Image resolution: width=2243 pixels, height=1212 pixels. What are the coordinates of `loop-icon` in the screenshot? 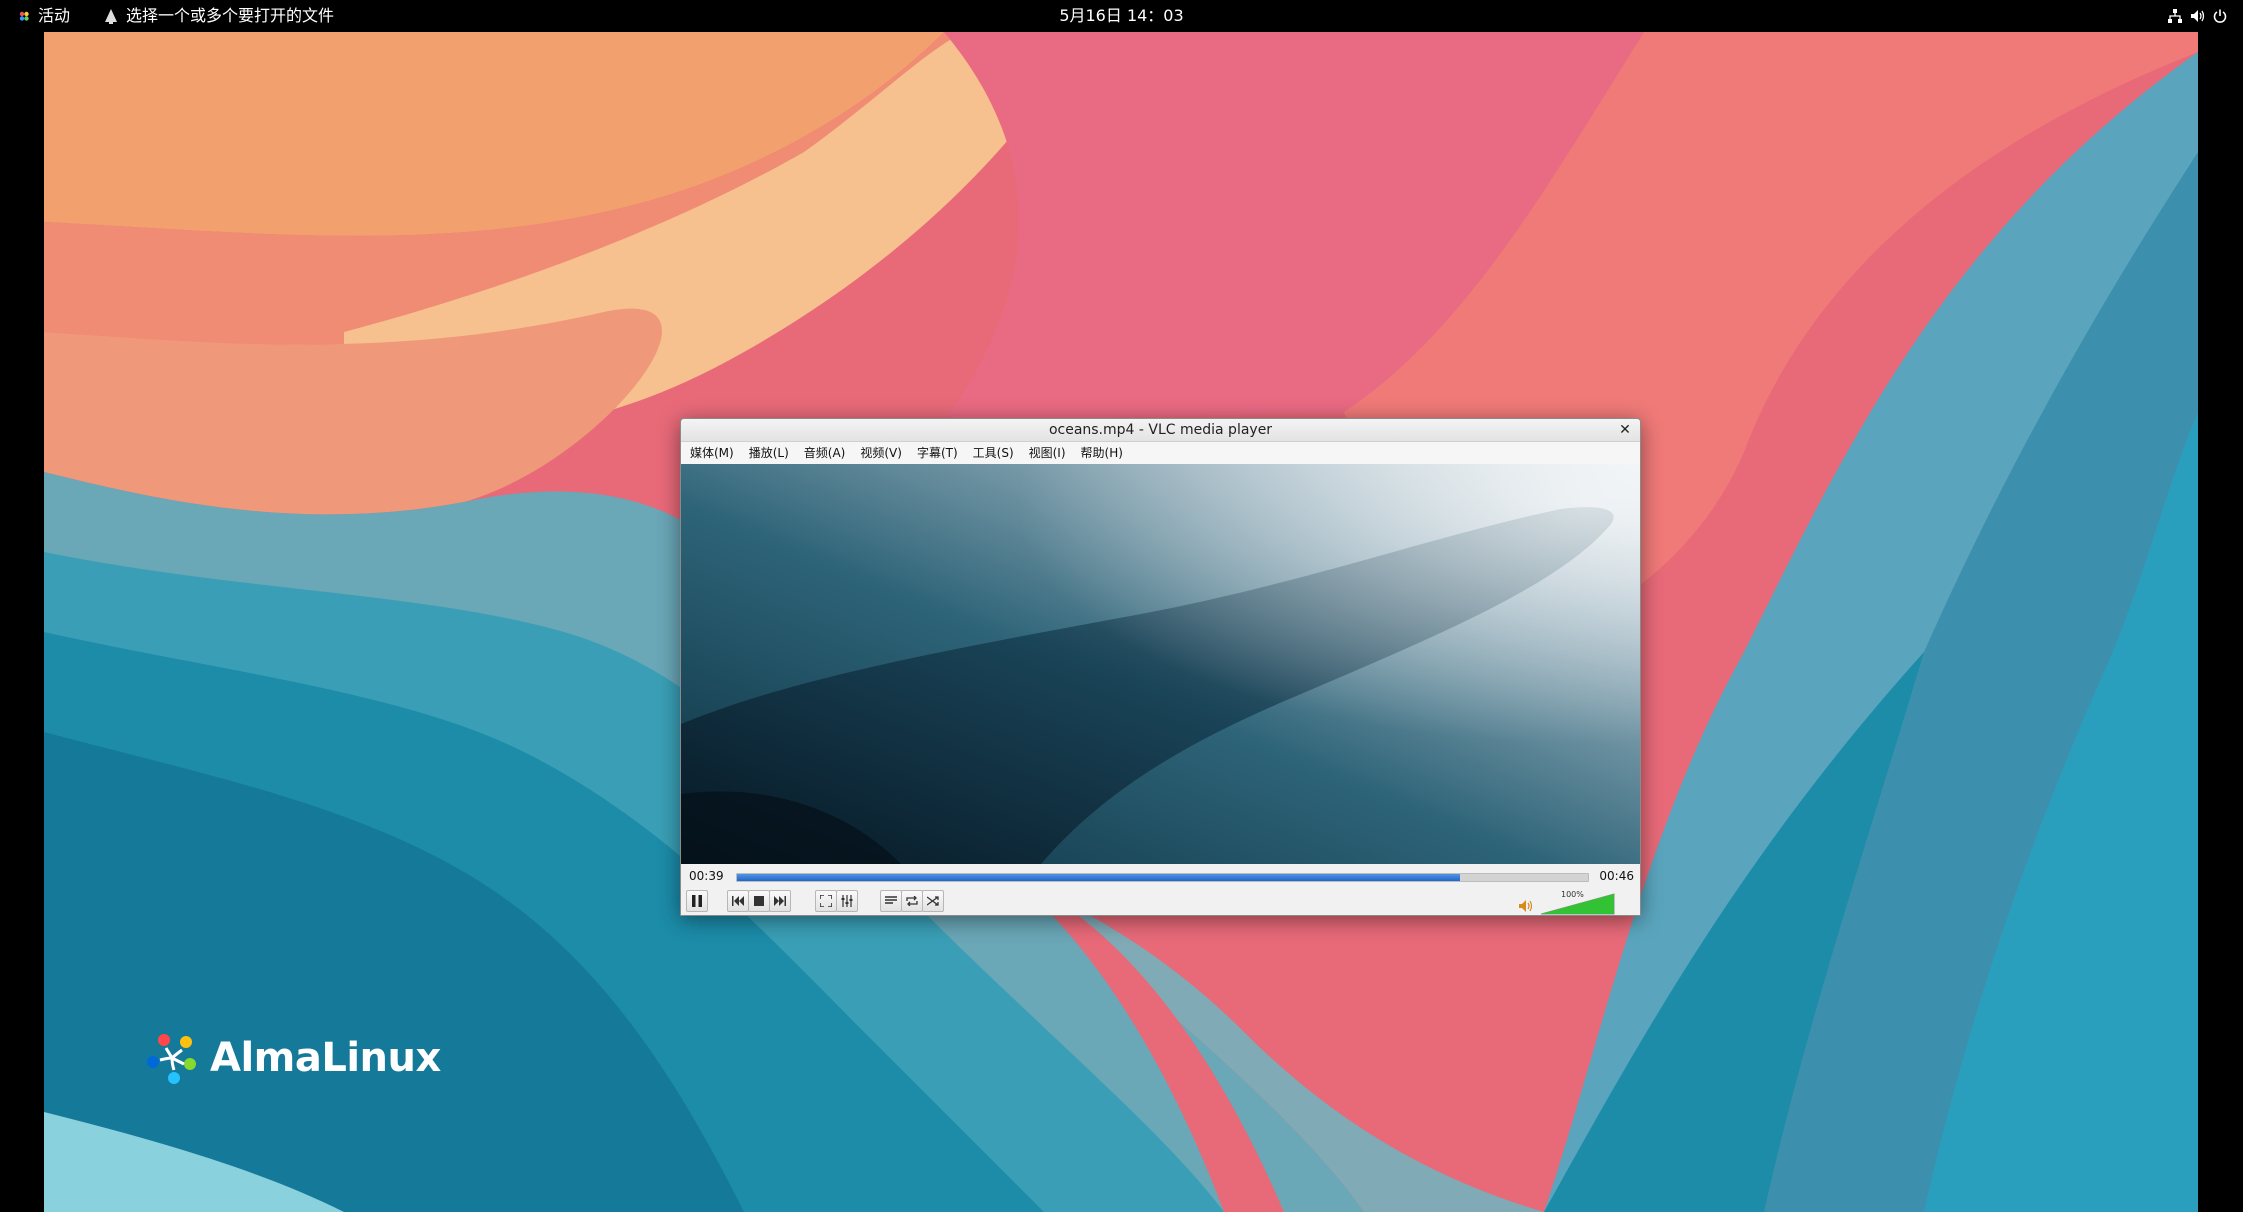 It's located at (912, 901).